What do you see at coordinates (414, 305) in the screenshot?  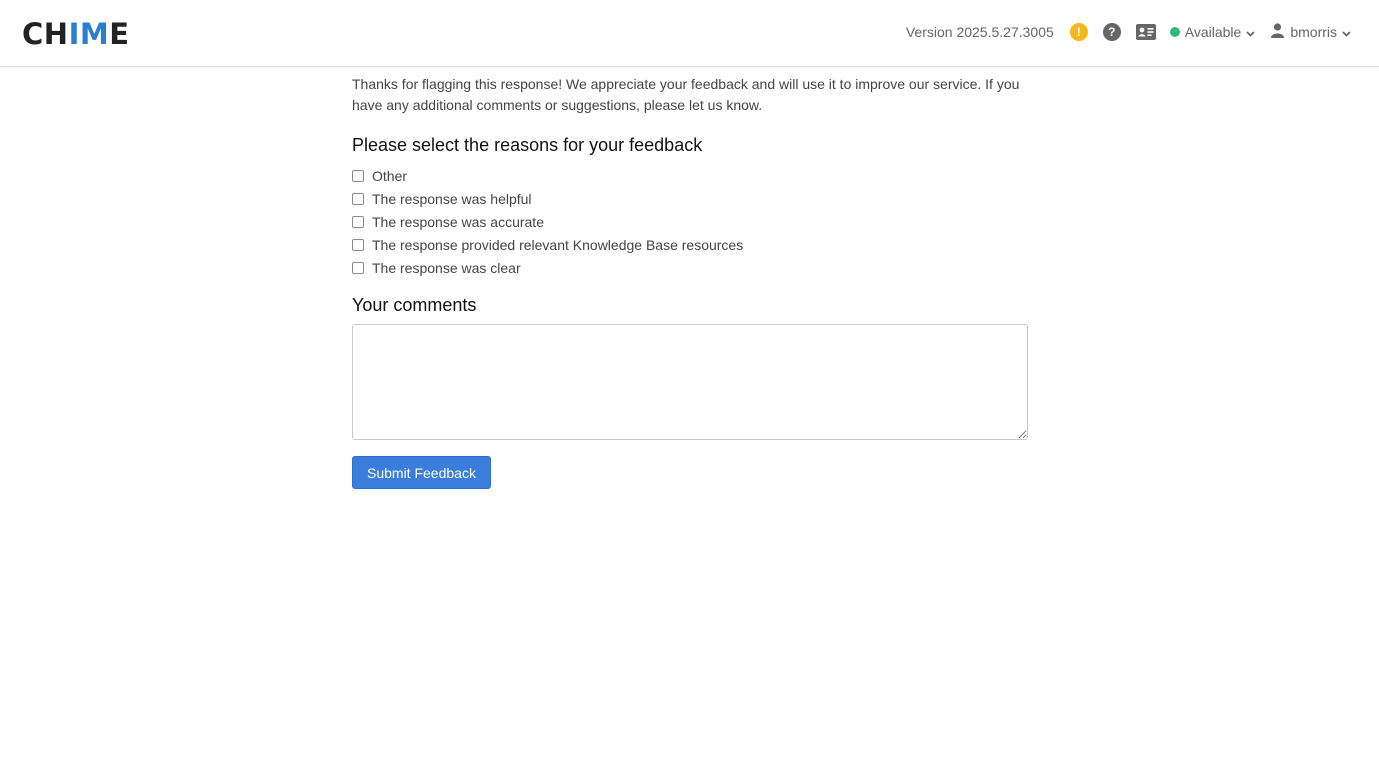 I see `comments-heading: Your comments` at bounding box center [414, 305].